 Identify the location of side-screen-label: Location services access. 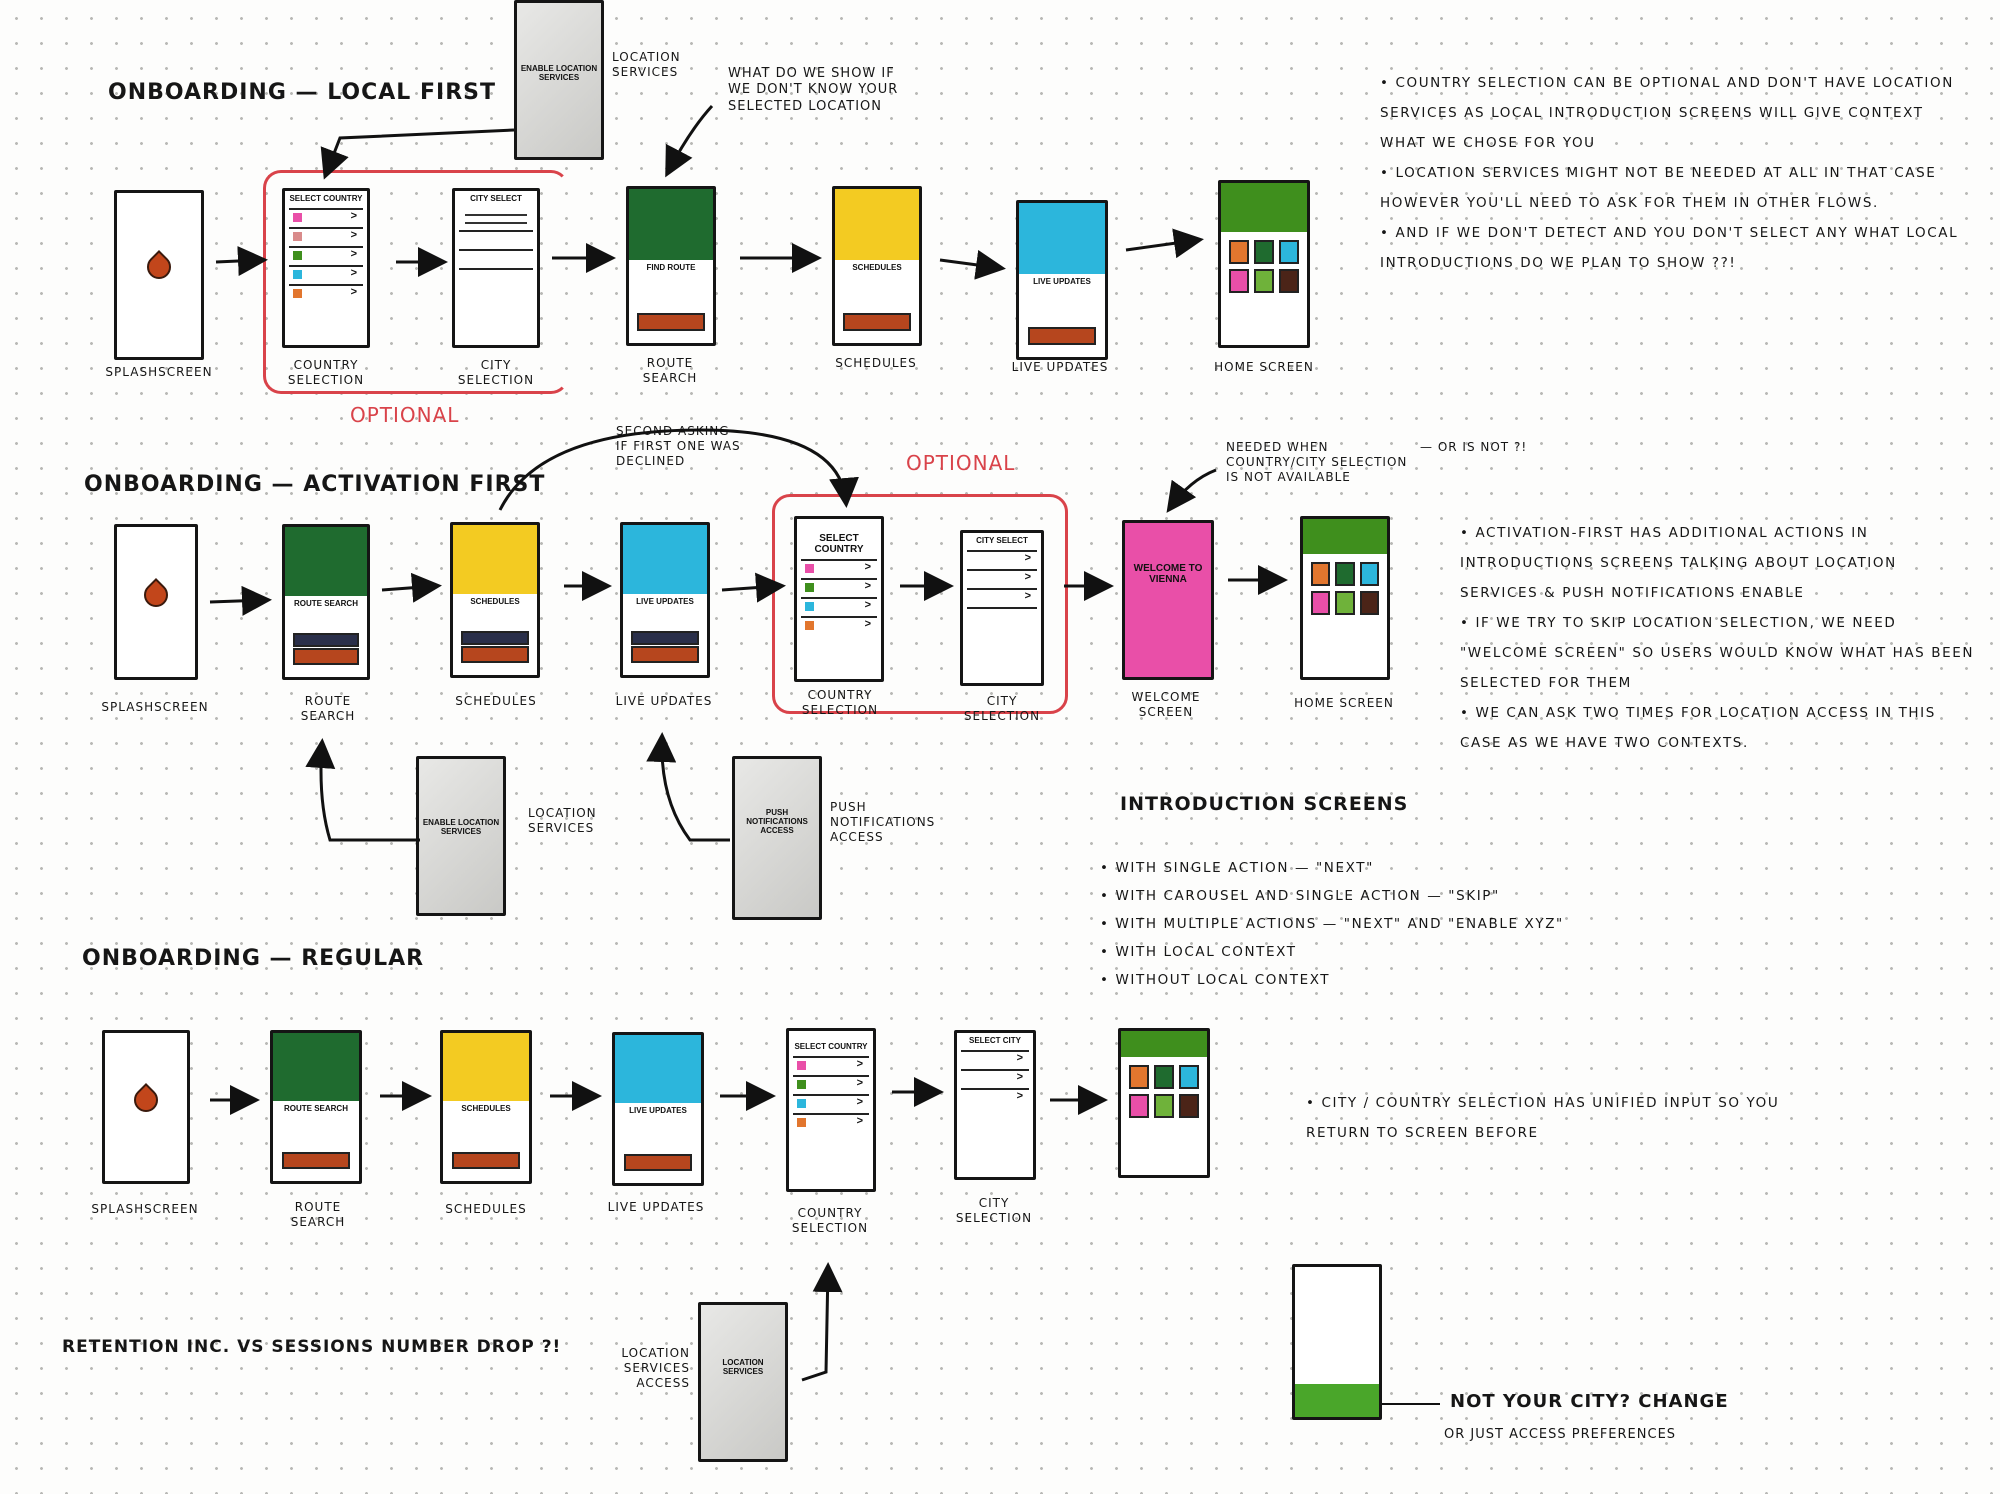
(655, 1368).